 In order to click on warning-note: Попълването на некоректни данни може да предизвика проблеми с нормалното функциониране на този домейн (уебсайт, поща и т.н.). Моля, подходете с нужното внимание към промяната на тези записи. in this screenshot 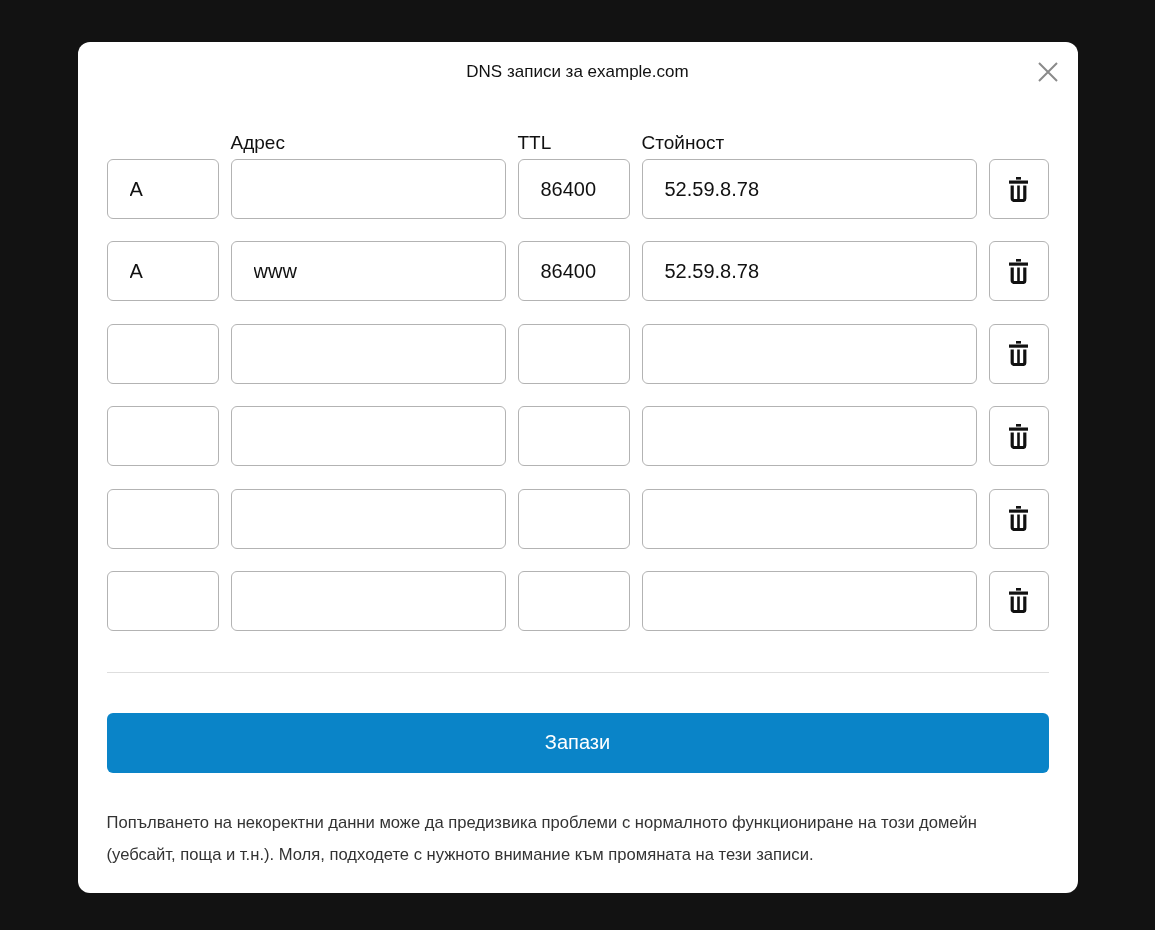, I will do `click(542, 838)`.